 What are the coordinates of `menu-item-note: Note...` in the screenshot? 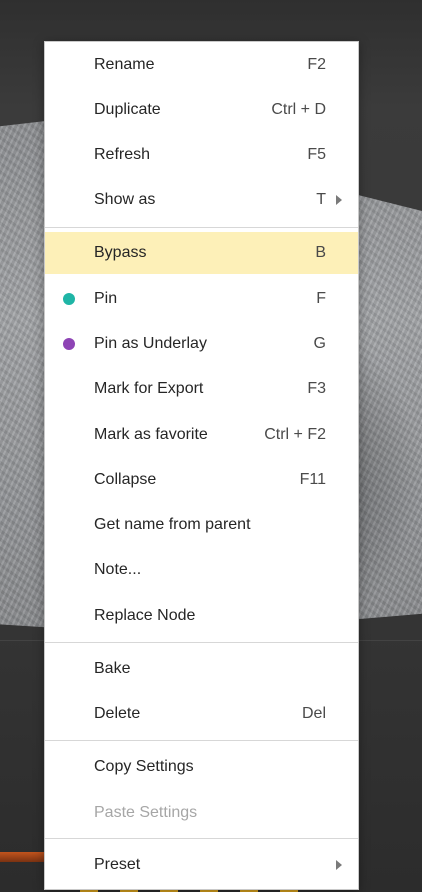 It's located at (201, 570).